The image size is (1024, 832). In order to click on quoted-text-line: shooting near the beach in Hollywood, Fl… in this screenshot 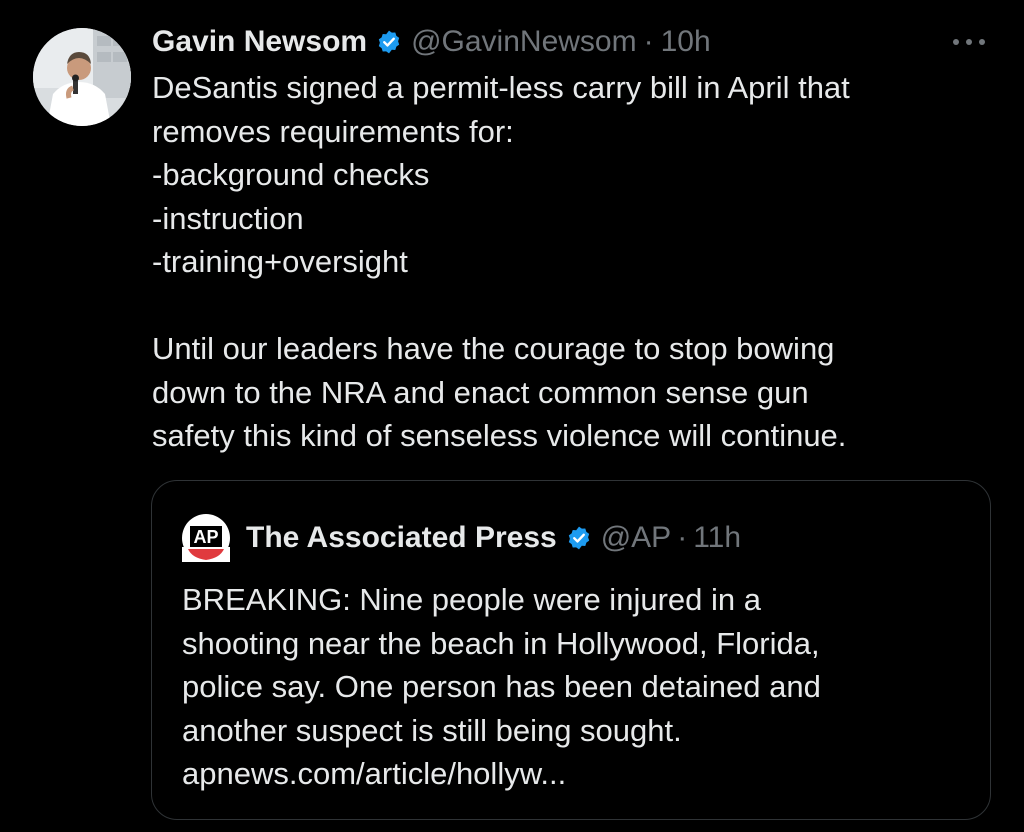, I will do `click(501, 643)`.